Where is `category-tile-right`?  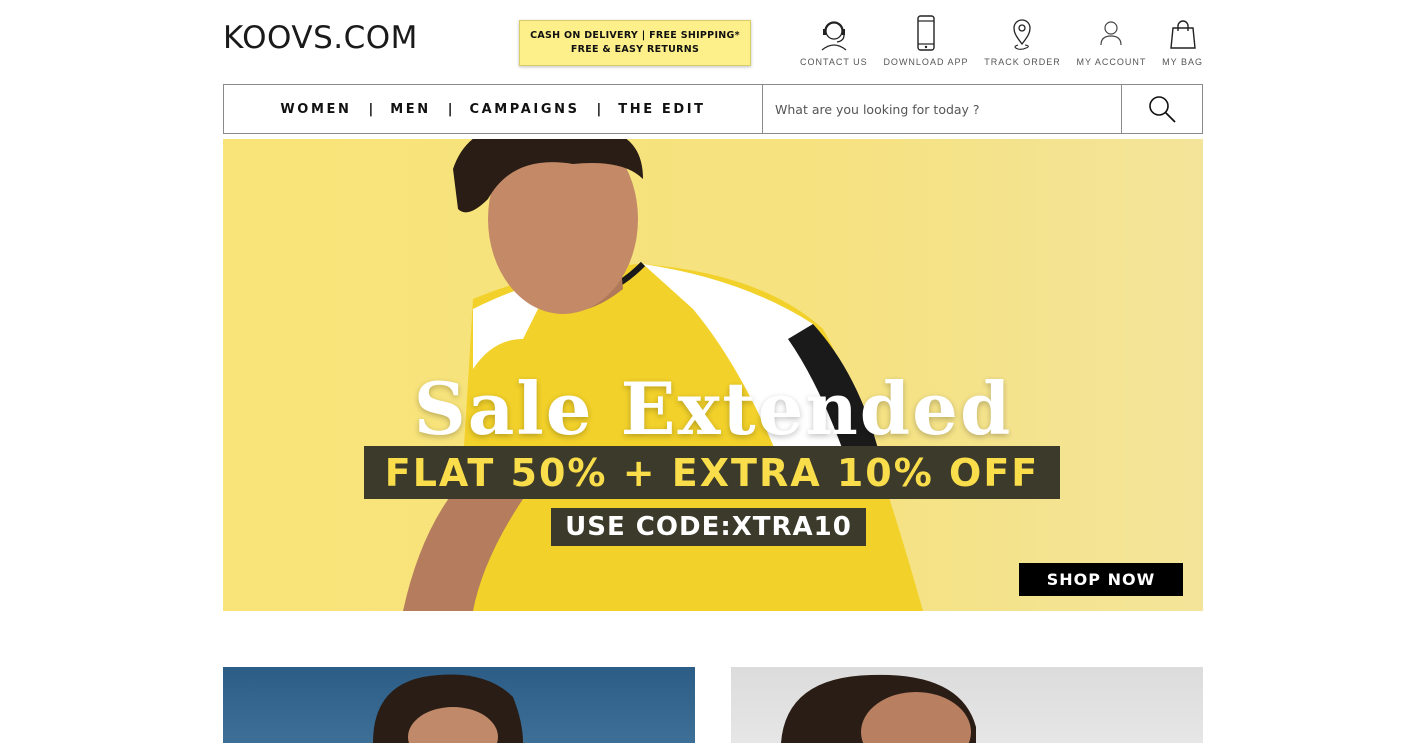 category-tile-right is located at coordinates (967, 705).